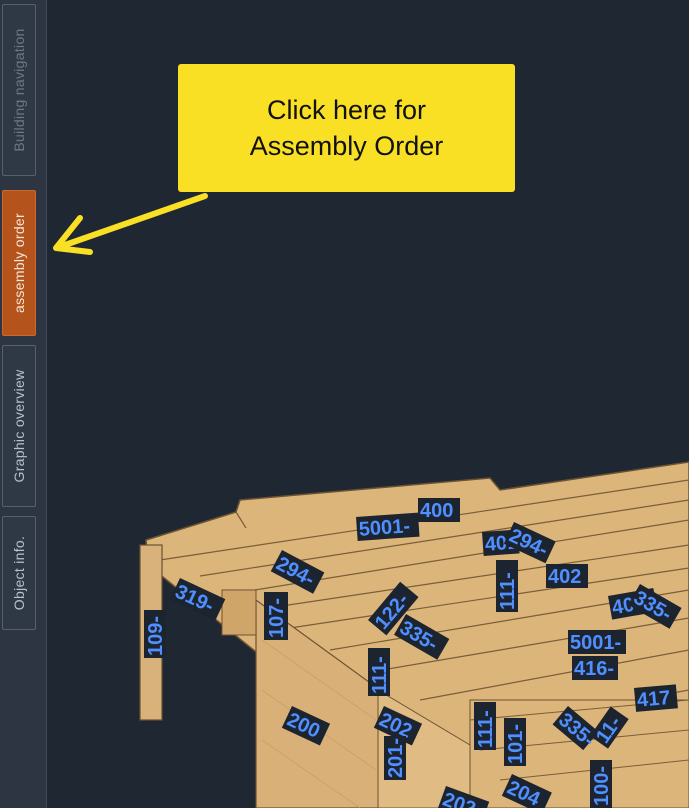 The width and height of the screenshot is (689, 808). Describe the element at coordinates (346, 128) in the screenshot. I see `assembly-order-callout: Click here for Assembly Order` at that location.